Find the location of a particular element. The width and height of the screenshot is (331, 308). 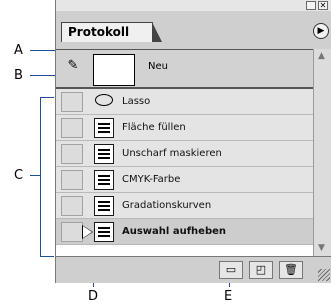

history-item-label: CMYK-Farbe is located at coordinates (151, 179).